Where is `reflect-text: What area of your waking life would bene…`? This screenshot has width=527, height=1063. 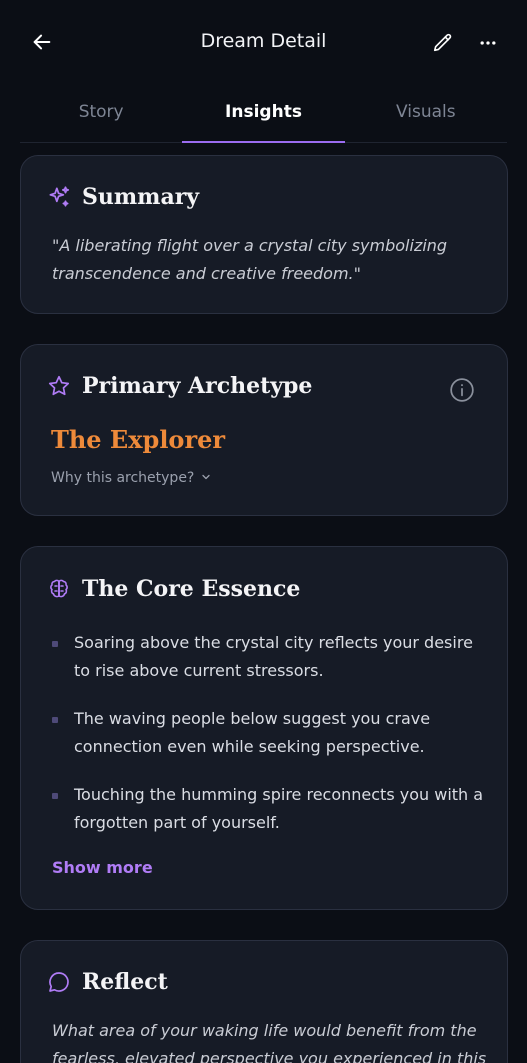
reflect-text: What area of your waking life would bene… is located at coordinates (269, 1042).